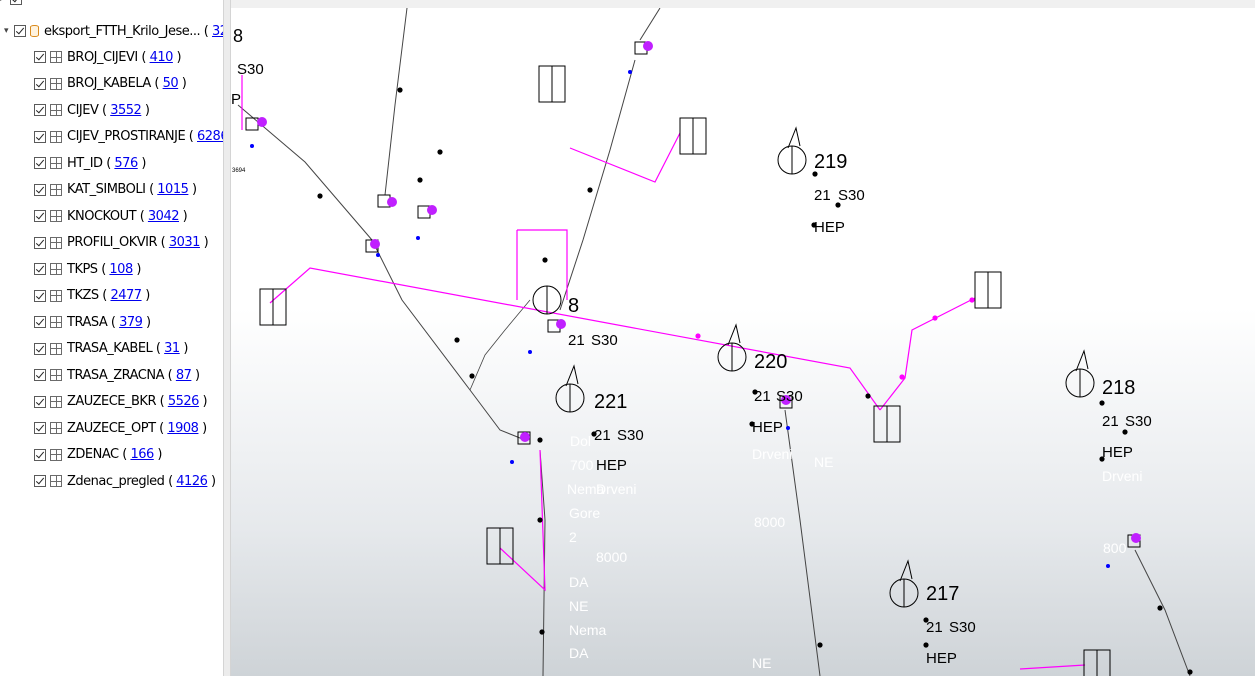 This screenshot has height=676, width=1255. Describe the element at coordinates (184, 375) in the screenshot. I see `layer-count: 87` at that location.